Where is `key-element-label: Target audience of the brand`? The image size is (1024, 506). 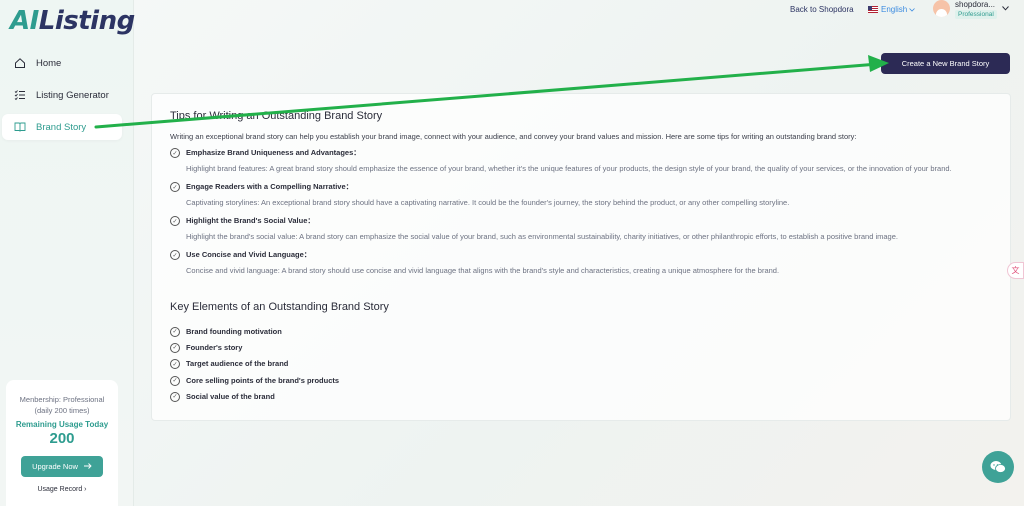
key-element-label: Target audience of the brand is located at coordinates (237, 364).